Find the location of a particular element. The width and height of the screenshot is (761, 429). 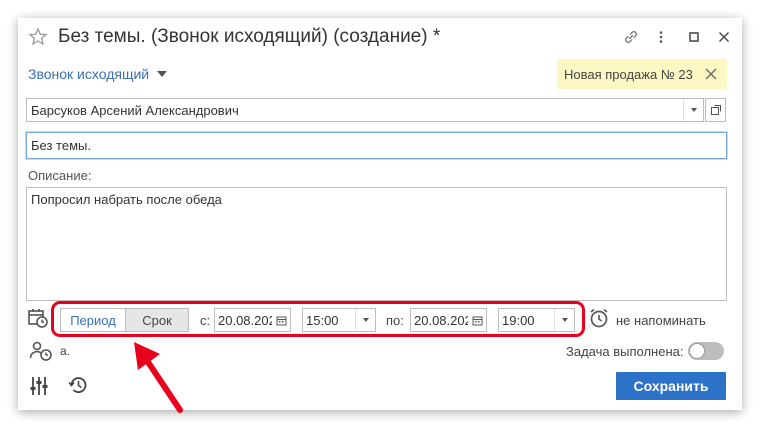

to-time-dropdown is located at coordinates (564, 320).